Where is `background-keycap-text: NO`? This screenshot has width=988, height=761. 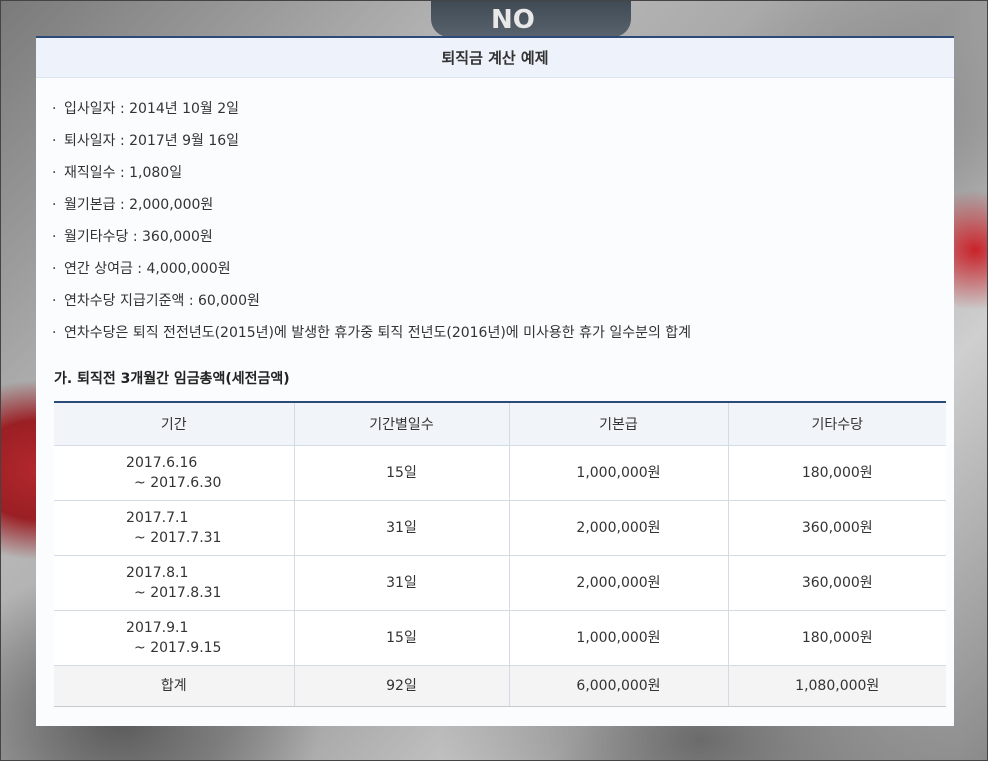
background-keycap-text: NO is located at coordinates (513, 20).